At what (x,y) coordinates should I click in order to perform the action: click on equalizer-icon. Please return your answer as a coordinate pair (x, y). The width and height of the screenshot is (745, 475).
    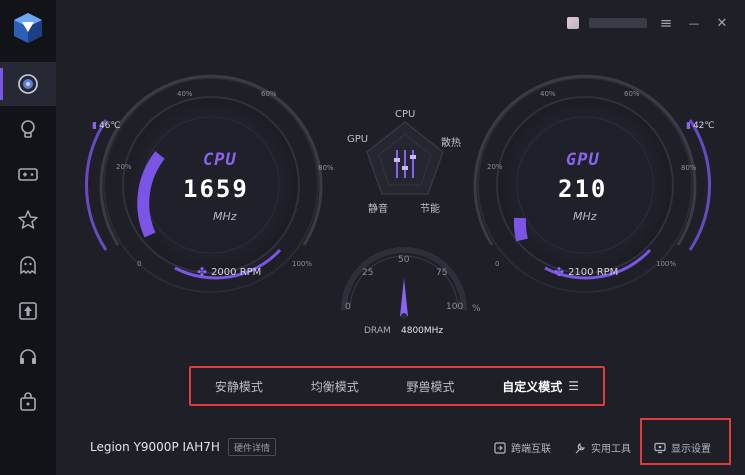
    Looking at the image, I should click on (405, 164).